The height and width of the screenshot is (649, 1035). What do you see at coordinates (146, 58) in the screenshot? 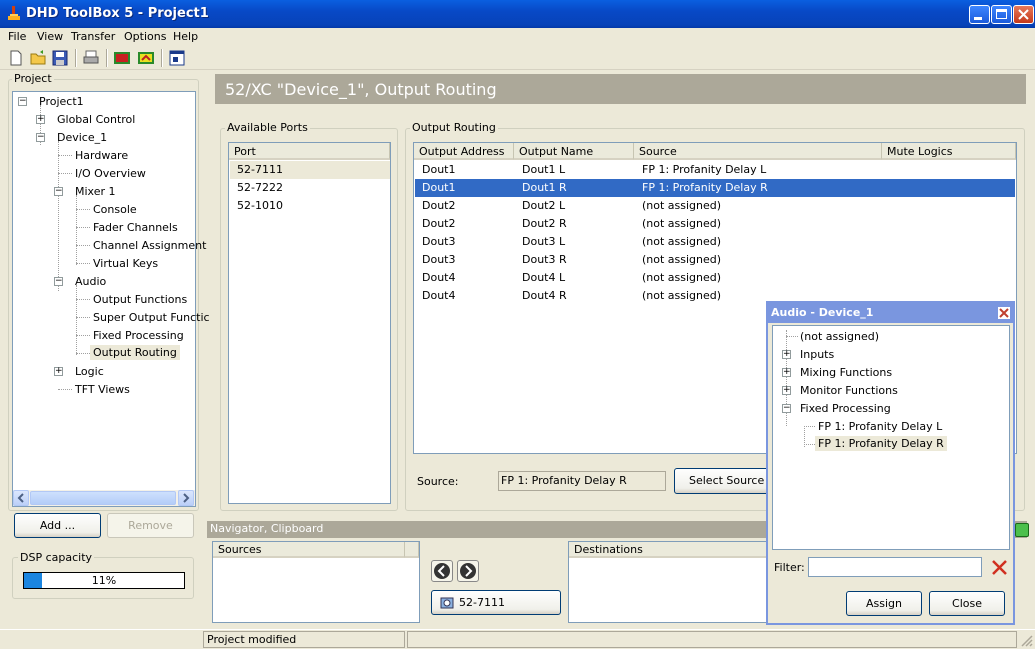
I see `online-icon` at bounding box center [146, 58].